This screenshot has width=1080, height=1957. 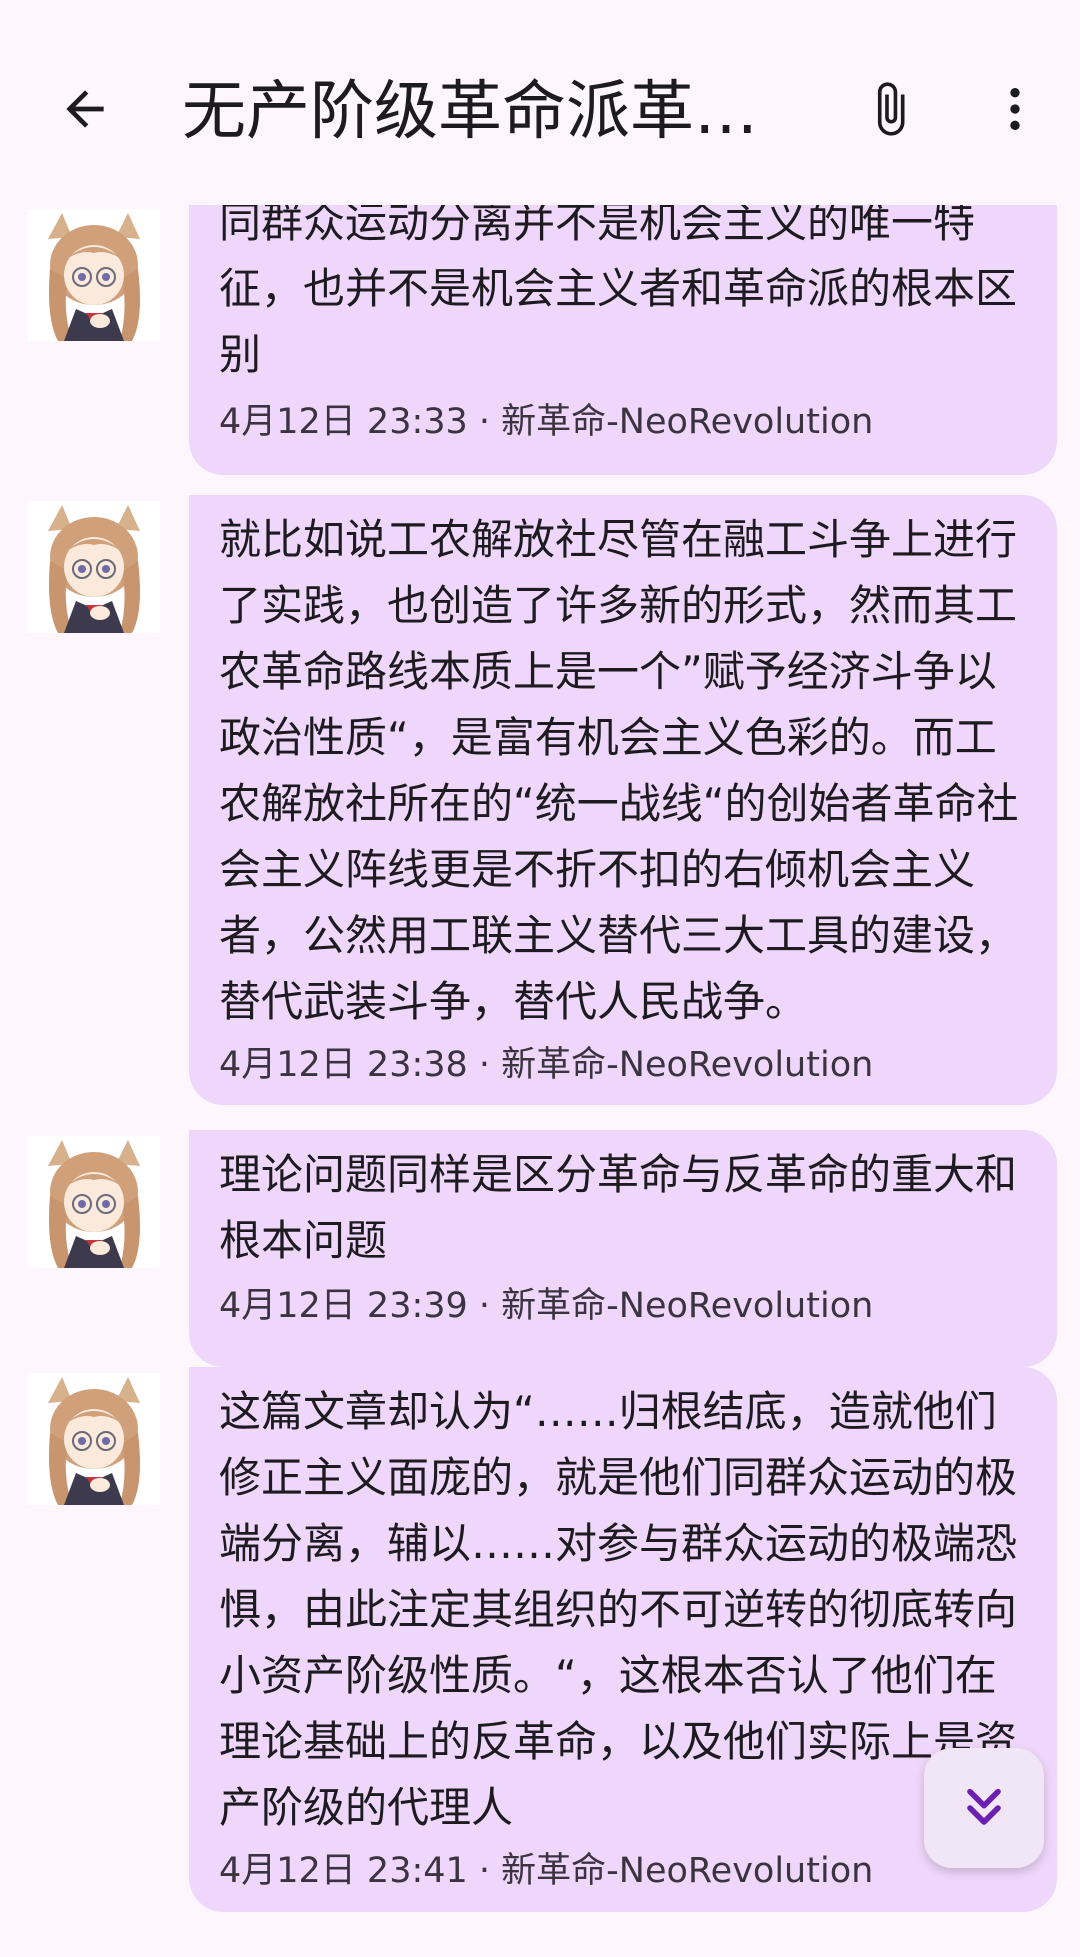 I want to click on scroll-to-bottom-button, so click(x=984, y=1808).